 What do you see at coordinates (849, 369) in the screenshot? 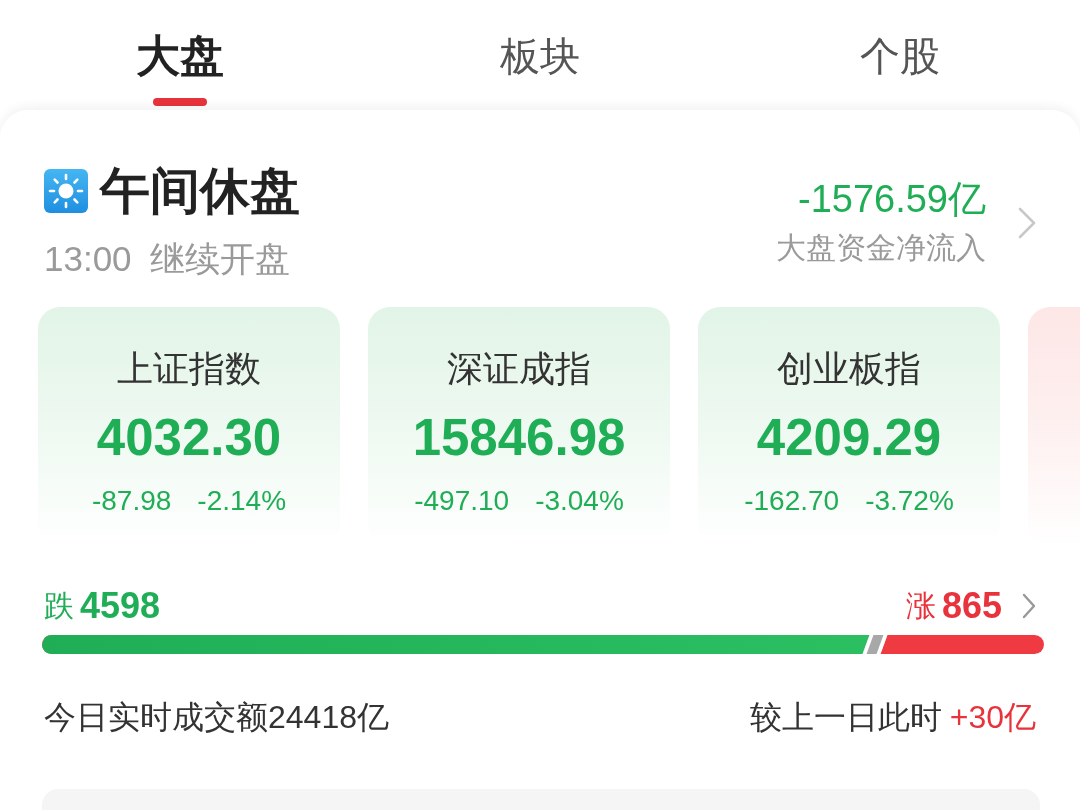
I see `index-name: 创业板指` at bounding box center [849, 369].